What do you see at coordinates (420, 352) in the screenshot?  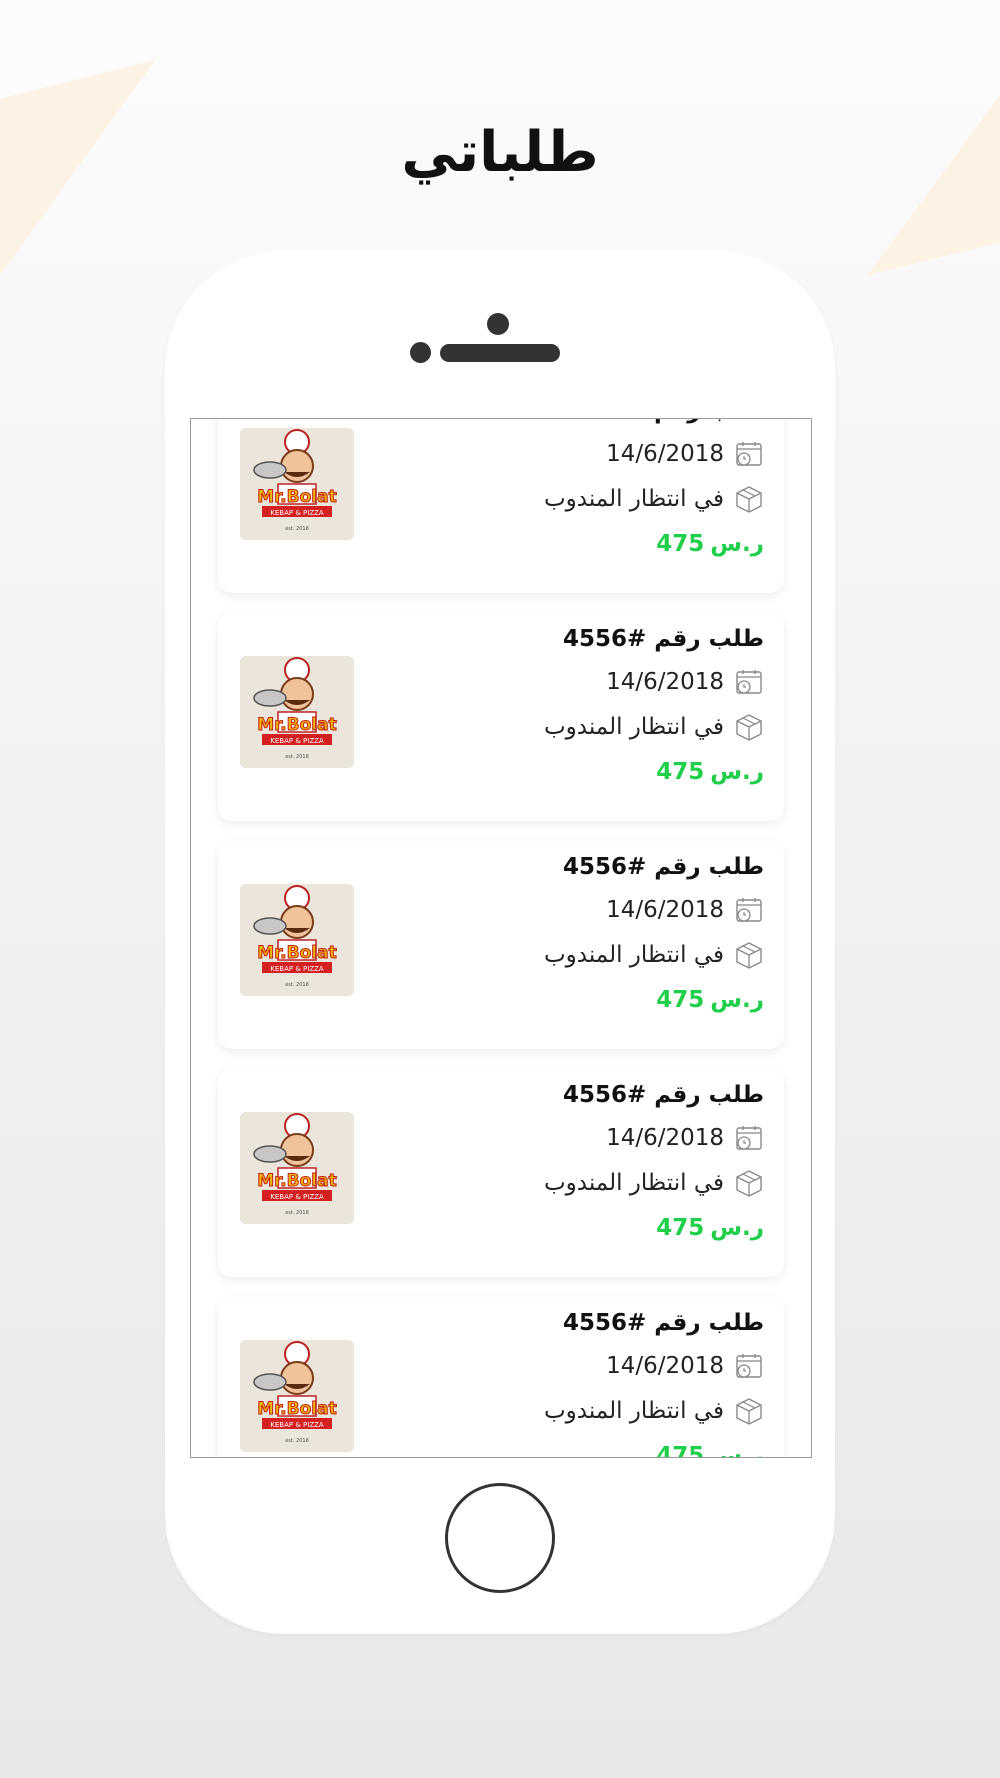 I see `phone-sensor` at bounding box center [420, 352].